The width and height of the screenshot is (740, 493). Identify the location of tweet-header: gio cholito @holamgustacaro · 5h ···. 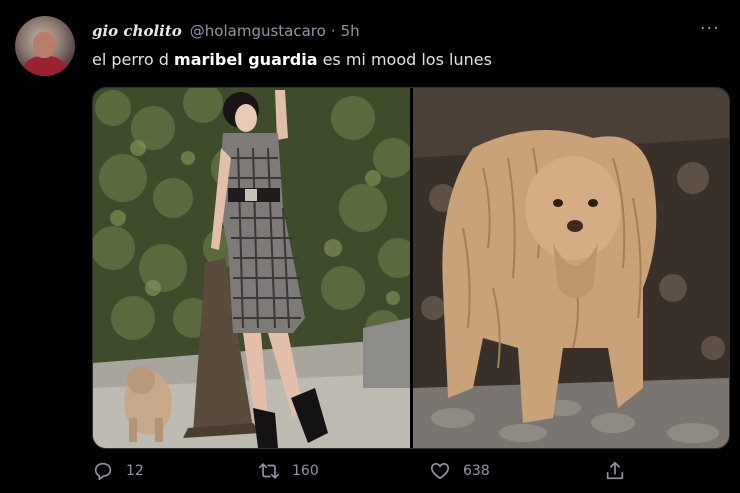
(406, 31).